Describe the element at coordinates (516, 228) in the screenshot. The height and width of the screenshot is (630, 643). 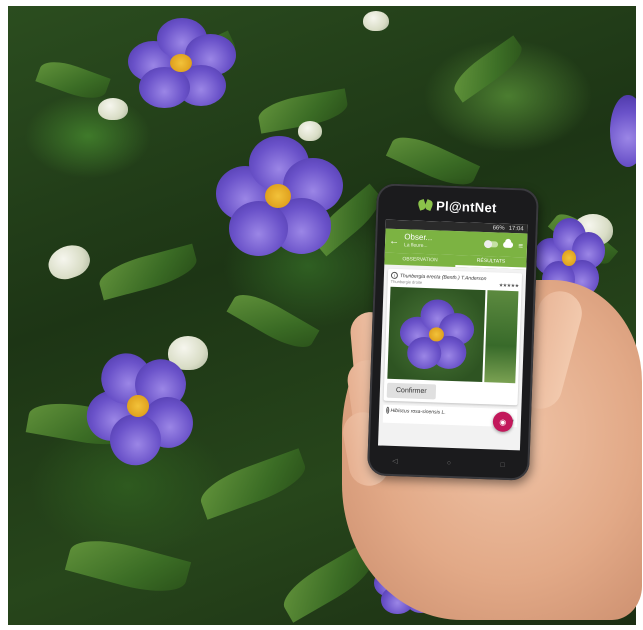
I see `status-time: 17:04` at that location.